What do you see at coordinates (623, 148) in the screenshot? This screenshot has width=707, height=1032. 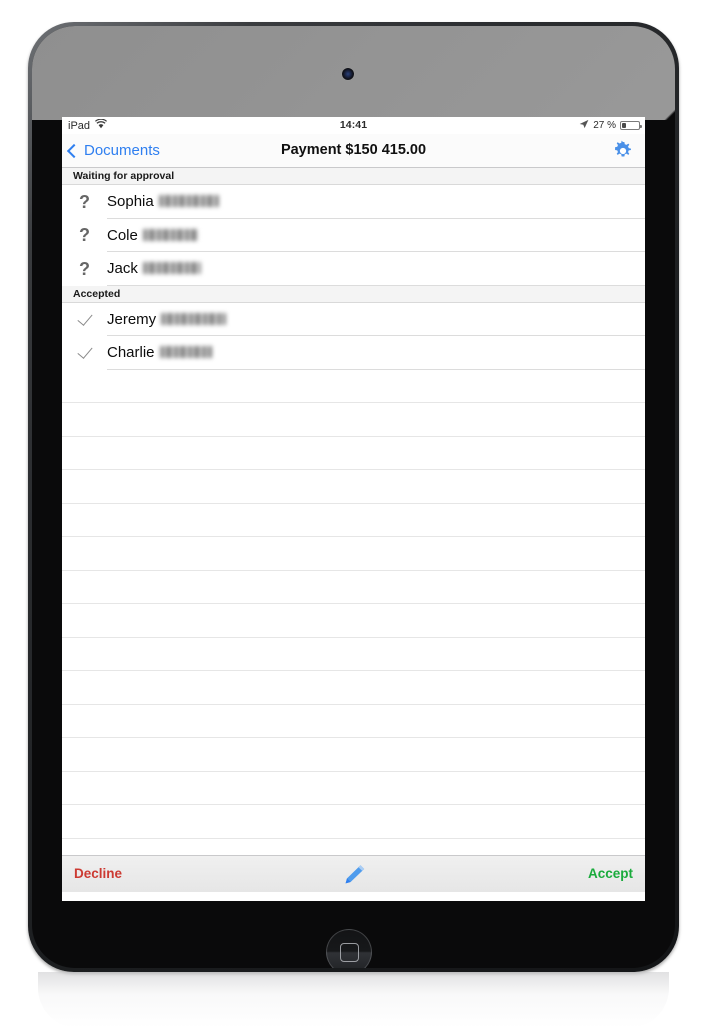 I see `gear-icon` at bounding box center [623, 148].